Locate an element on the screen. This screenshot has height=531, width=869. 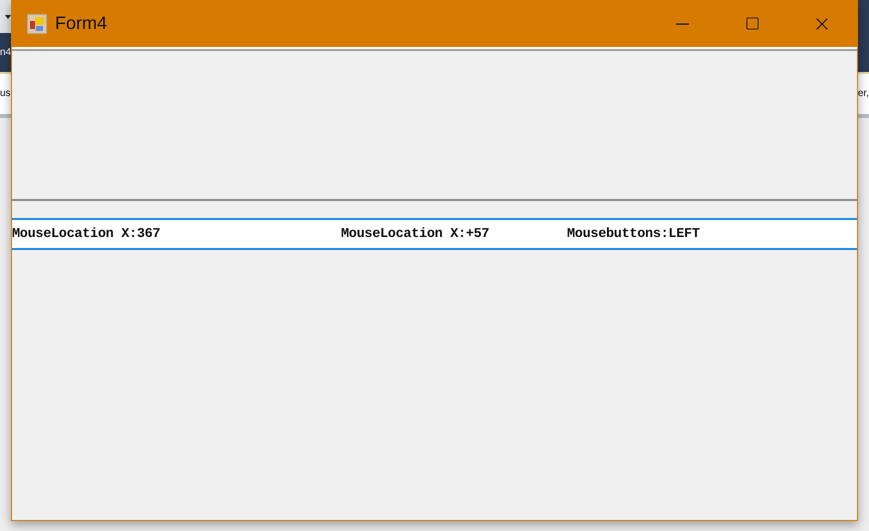
app-icon is located at coordinates (37, 24).